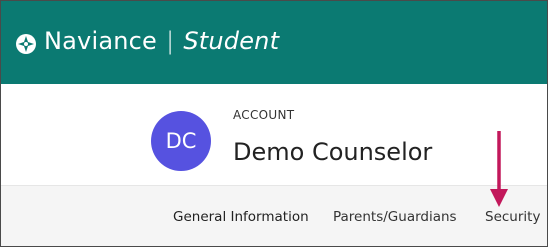 Image resolution: width=548 pixels, height=247 pixels. What do you see at coordinates (264, 115) in the screenshot?
I see `account-label: ACCOUNT` at bounding box center [264, 115].